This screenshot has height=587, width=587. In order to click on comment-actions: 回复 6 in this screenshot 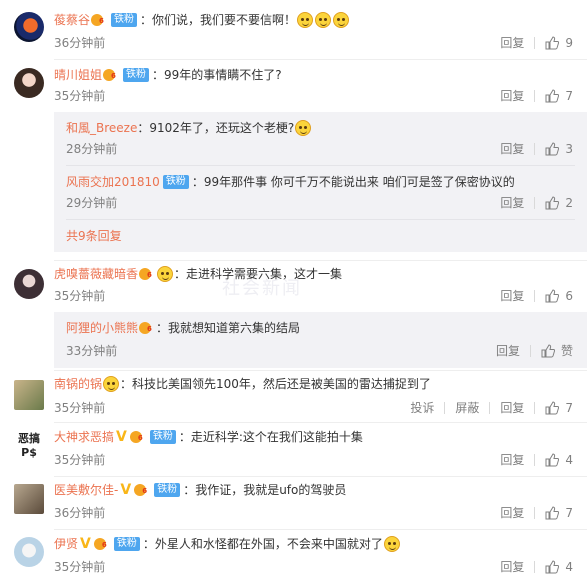, I will do `click(531, 296)`.